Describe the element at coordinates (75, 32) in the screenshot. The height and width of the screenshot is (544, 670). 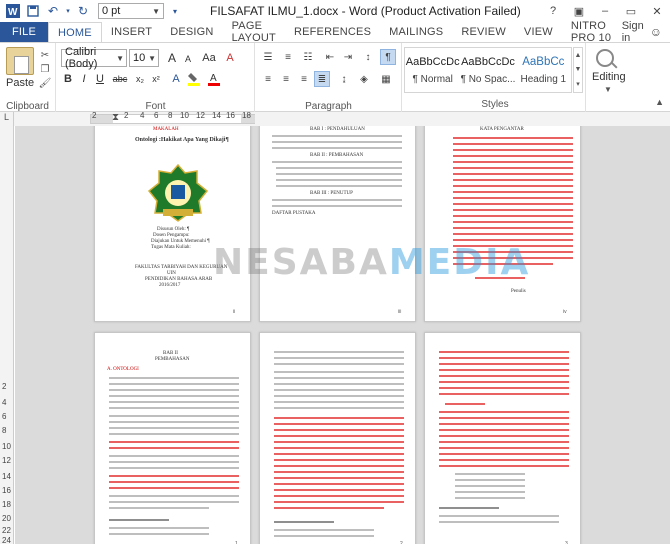
I see `tab-home: HOME` at that location.